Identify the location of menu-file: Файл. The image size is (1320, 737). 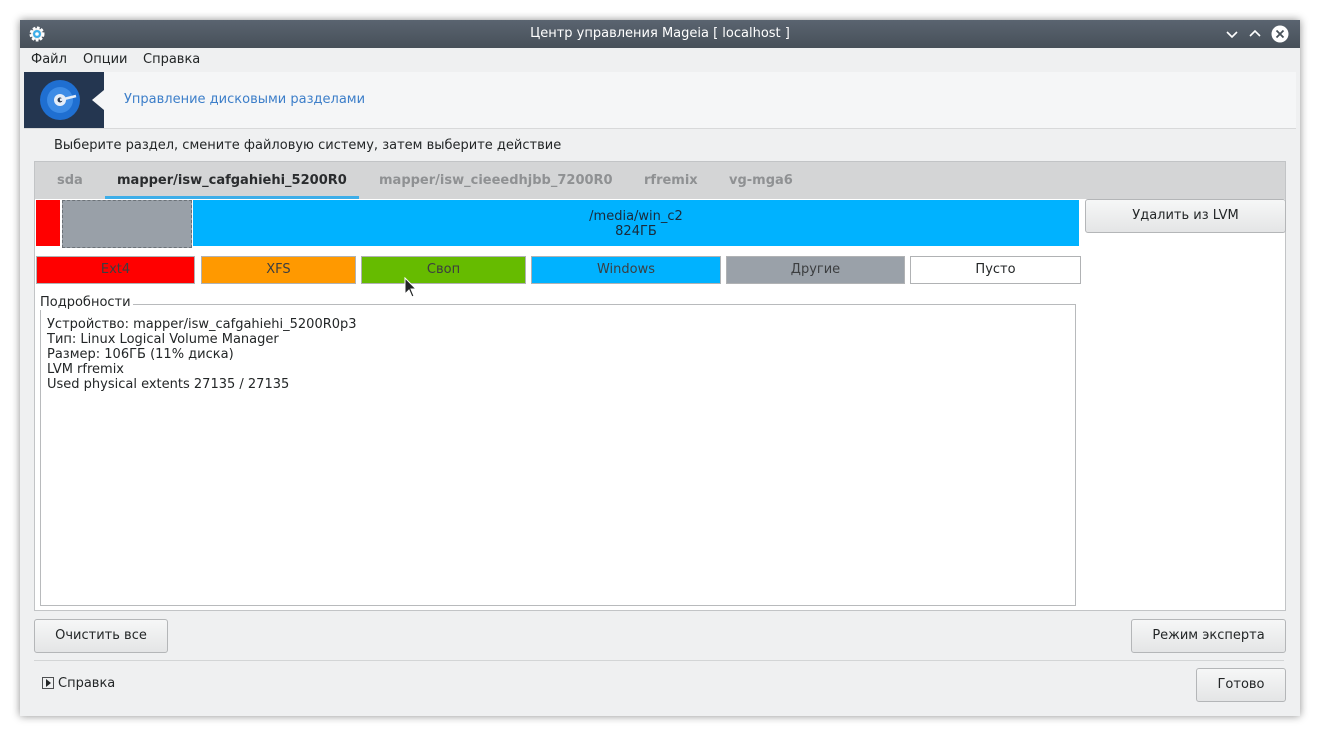
(49, 59).